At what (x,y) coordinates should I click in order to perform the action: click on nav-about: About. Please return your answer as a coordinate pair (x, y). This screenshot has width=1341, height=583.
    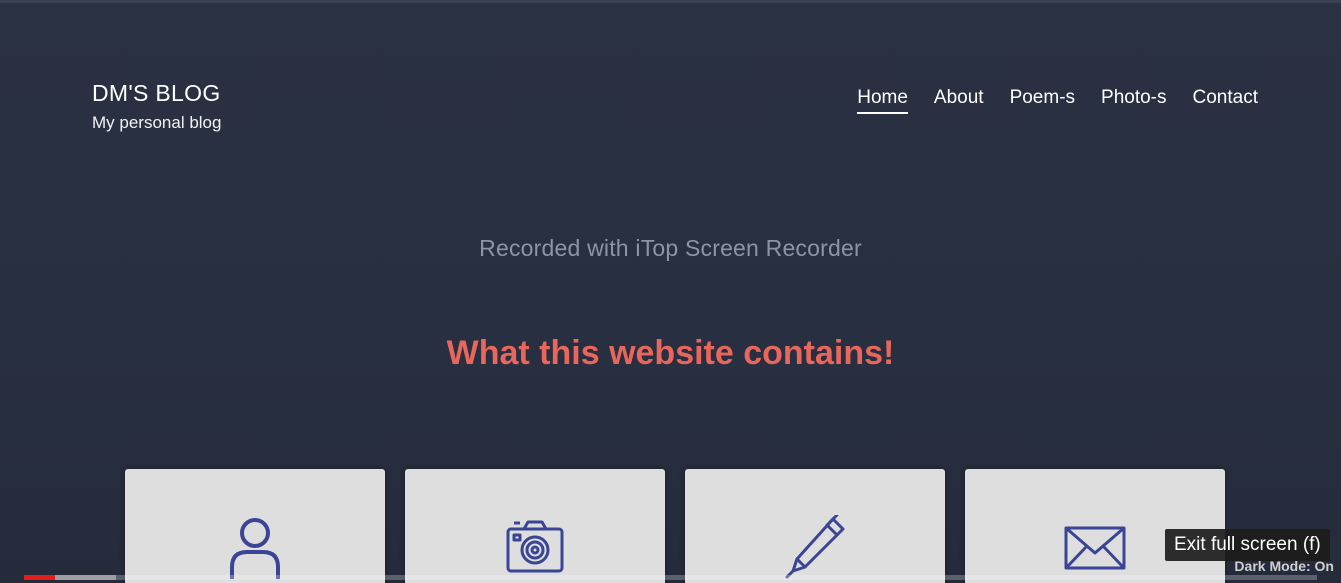
    Looking at the image, I should click on (959, 100).